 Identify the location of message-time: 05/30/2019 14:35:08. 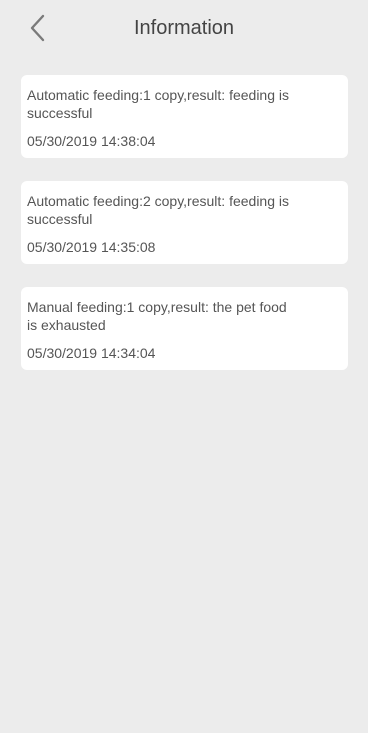
(91, 247).